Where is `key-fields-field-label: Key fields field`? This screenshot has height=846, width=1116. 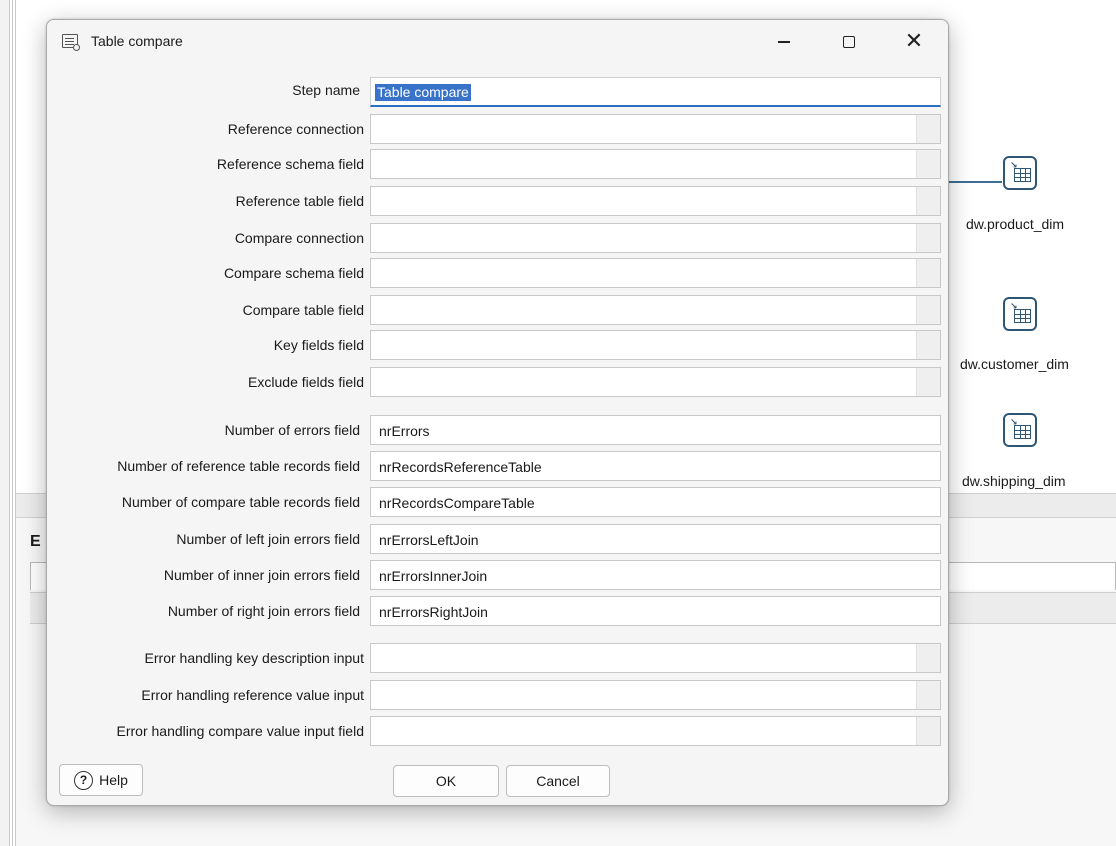
key-fields-field-label: Key fields field is located at coordinates (318, 345).